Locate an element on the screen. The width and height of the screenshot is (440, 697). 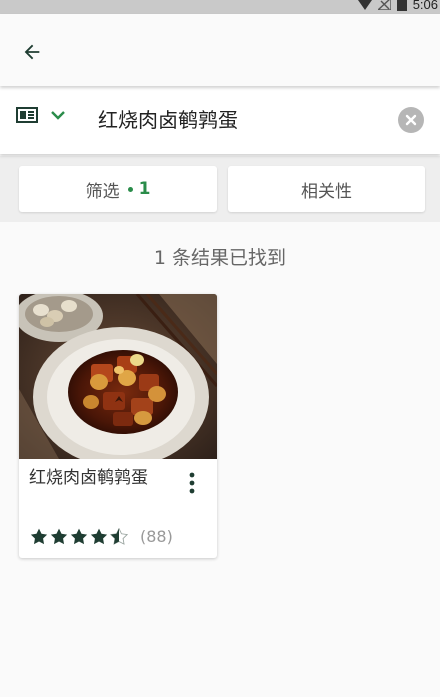
back-button is located at coordinates (32, 52).